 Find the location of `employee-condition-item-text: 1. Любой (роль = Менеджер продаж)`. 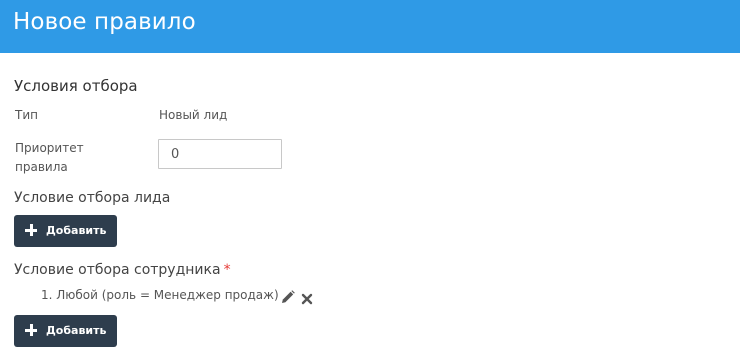

employee-condition-item-text: 1. Любой (роль = Менеджер продаж) is located at coordinates (160, 295).